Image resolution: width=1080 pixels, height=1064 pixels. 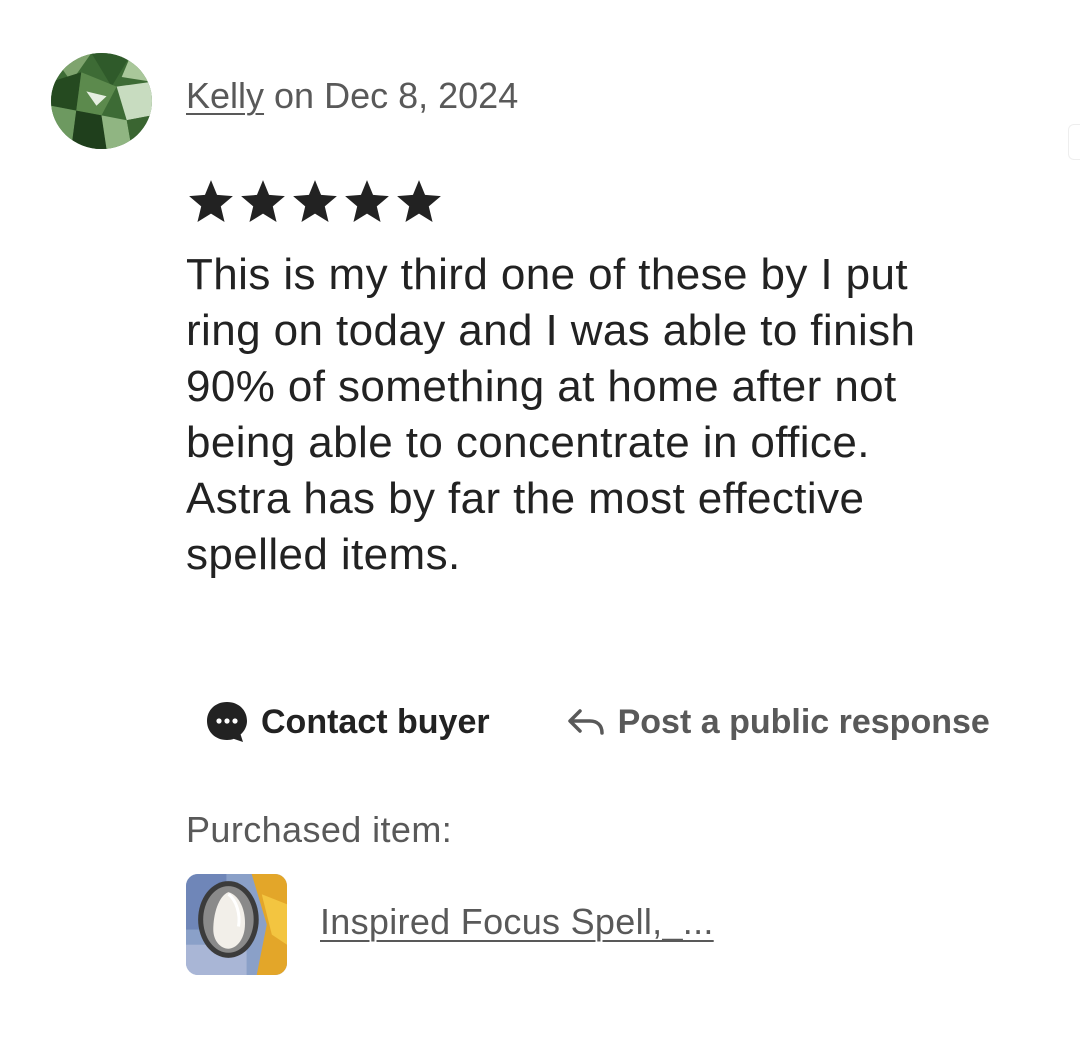 What do you see at coordinates (528, 442) in the screenshot?
I see `review-text-line: being able to concentrate in office.` at bounding box center [528, 442].